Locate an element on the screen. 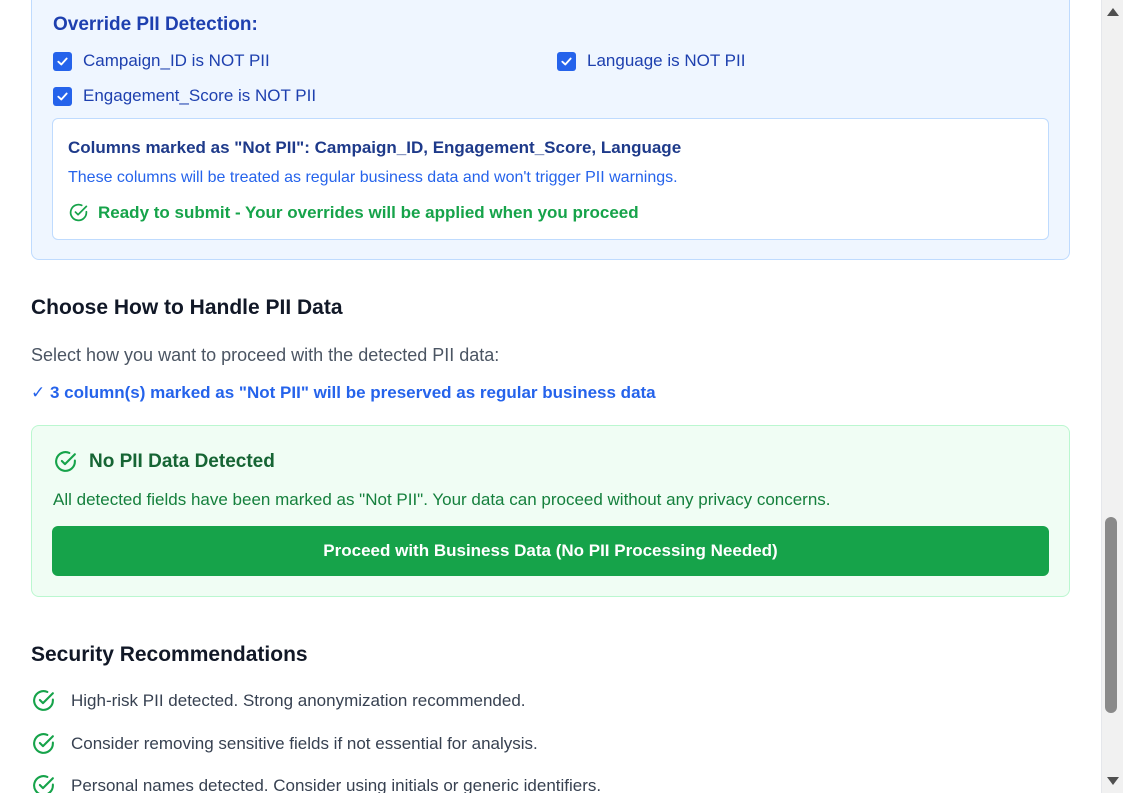 The height and width of the screenshot is (793, 1123). checkbox-label: Campaign_ID is NOT PII is located at coordinates (176, 60).